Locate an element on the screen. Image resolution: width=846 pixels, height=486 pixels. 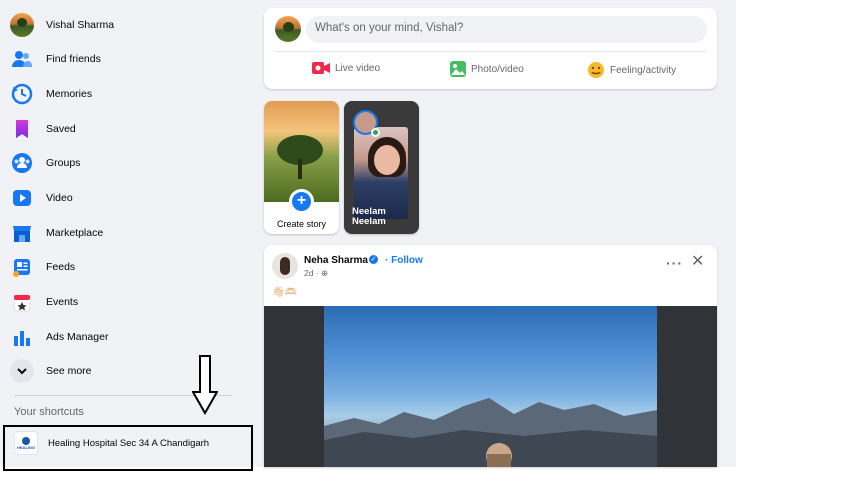
sidebar-item-find-friends: Find friends is located at coordinates (55, 59).